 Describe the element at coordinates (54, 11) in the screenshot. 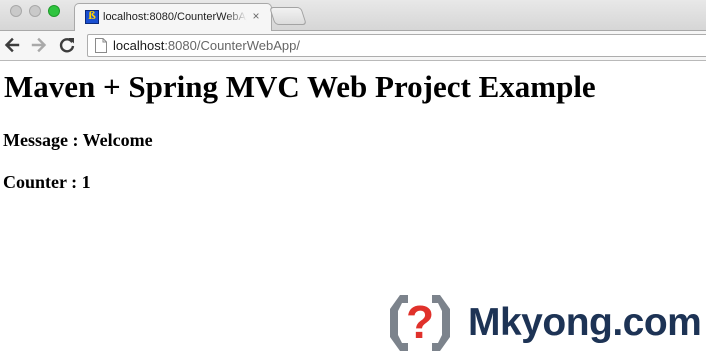

I see `zoom-window-button` at that location.